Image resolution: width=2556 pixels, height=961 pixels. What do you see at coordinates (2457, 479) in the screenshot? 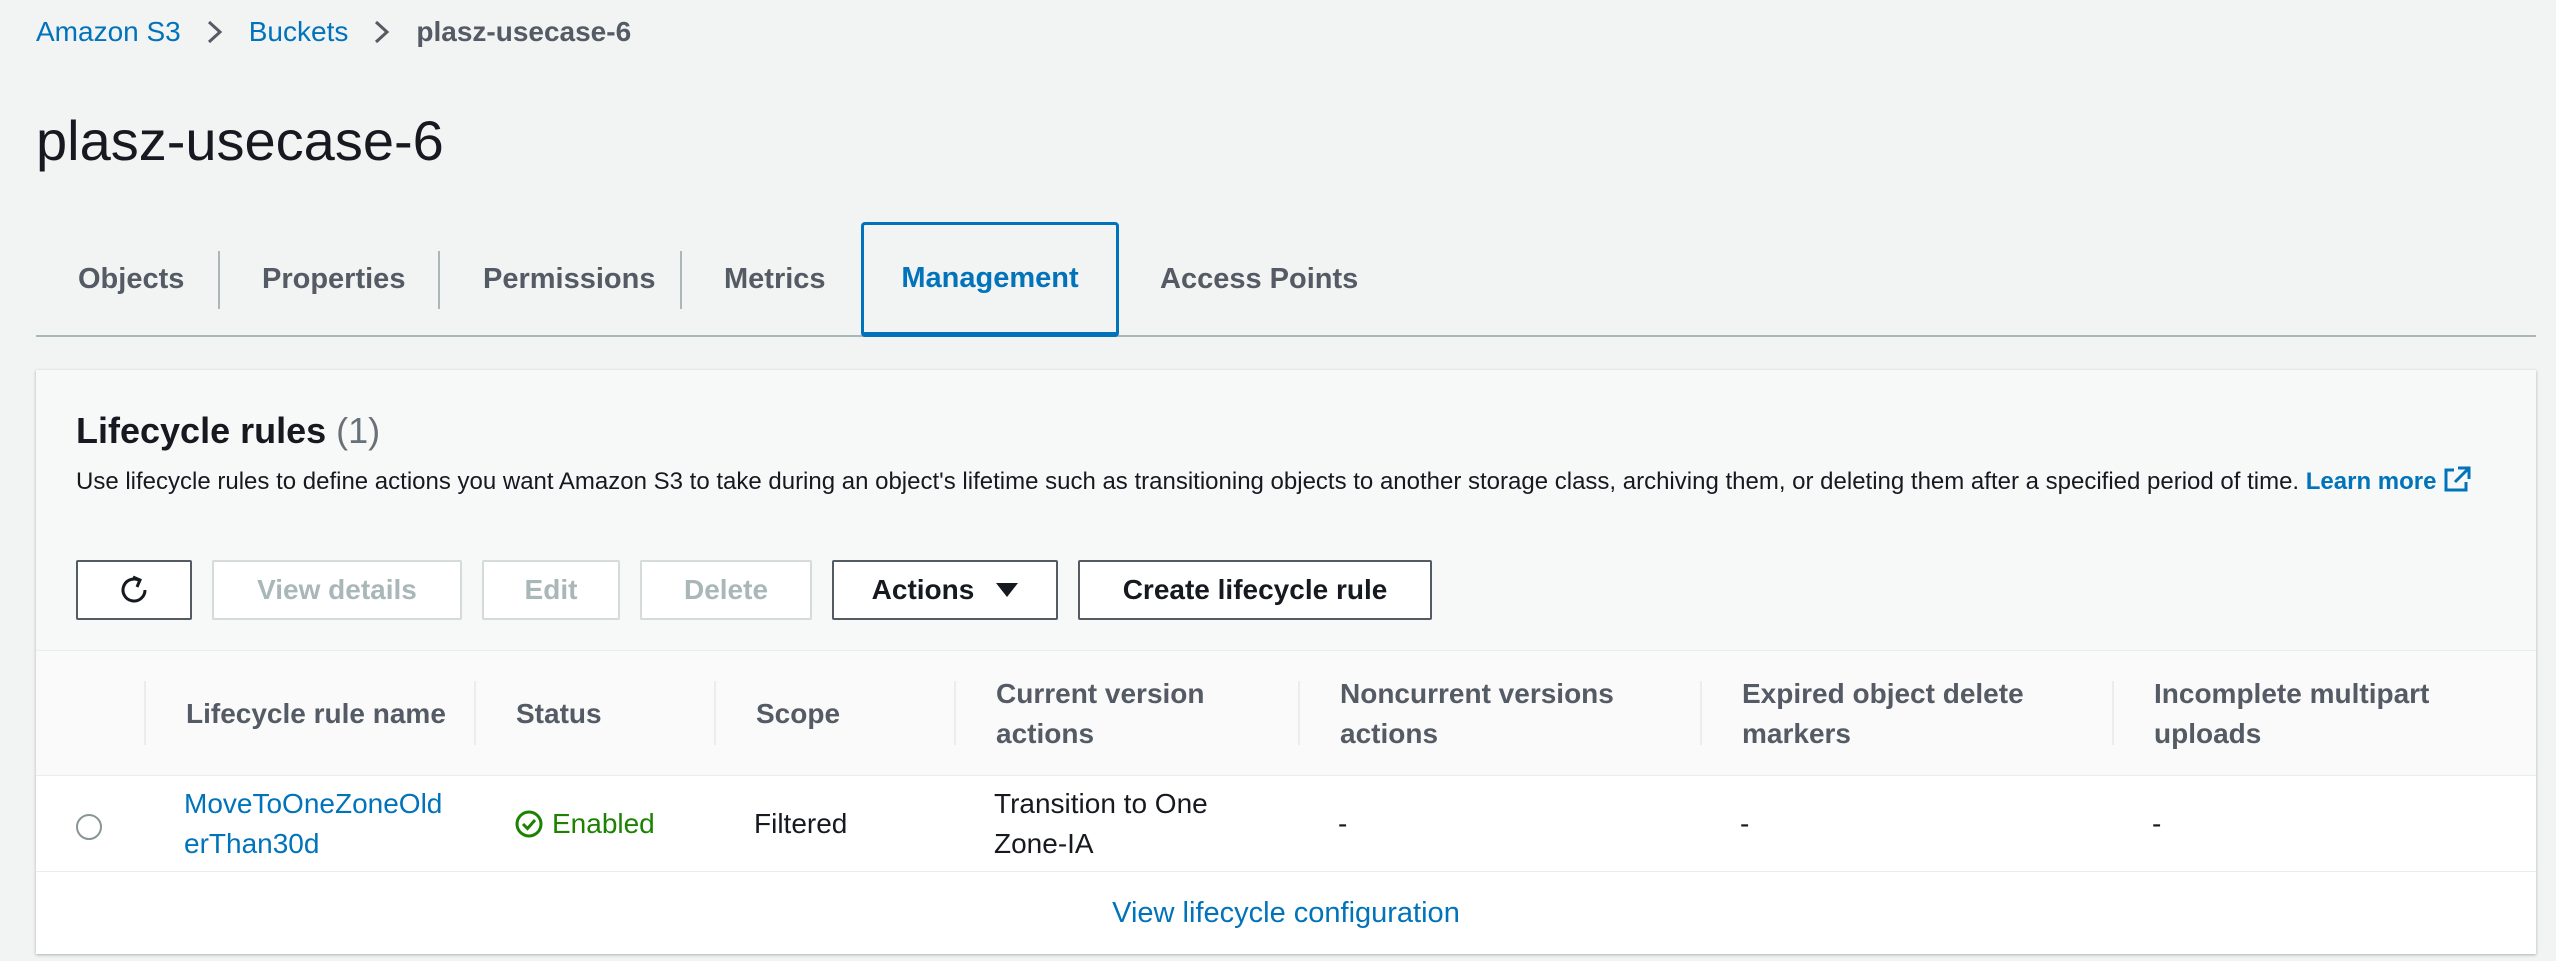
I see `external-link-icon` at bounding box center [2457, 479].